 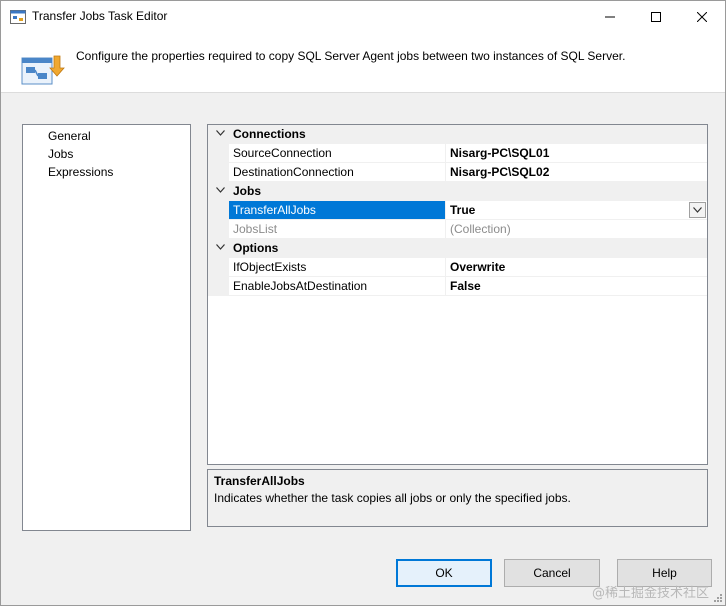 I want to click on description-title: TransferAllJobs, so click(x=259, y=481).